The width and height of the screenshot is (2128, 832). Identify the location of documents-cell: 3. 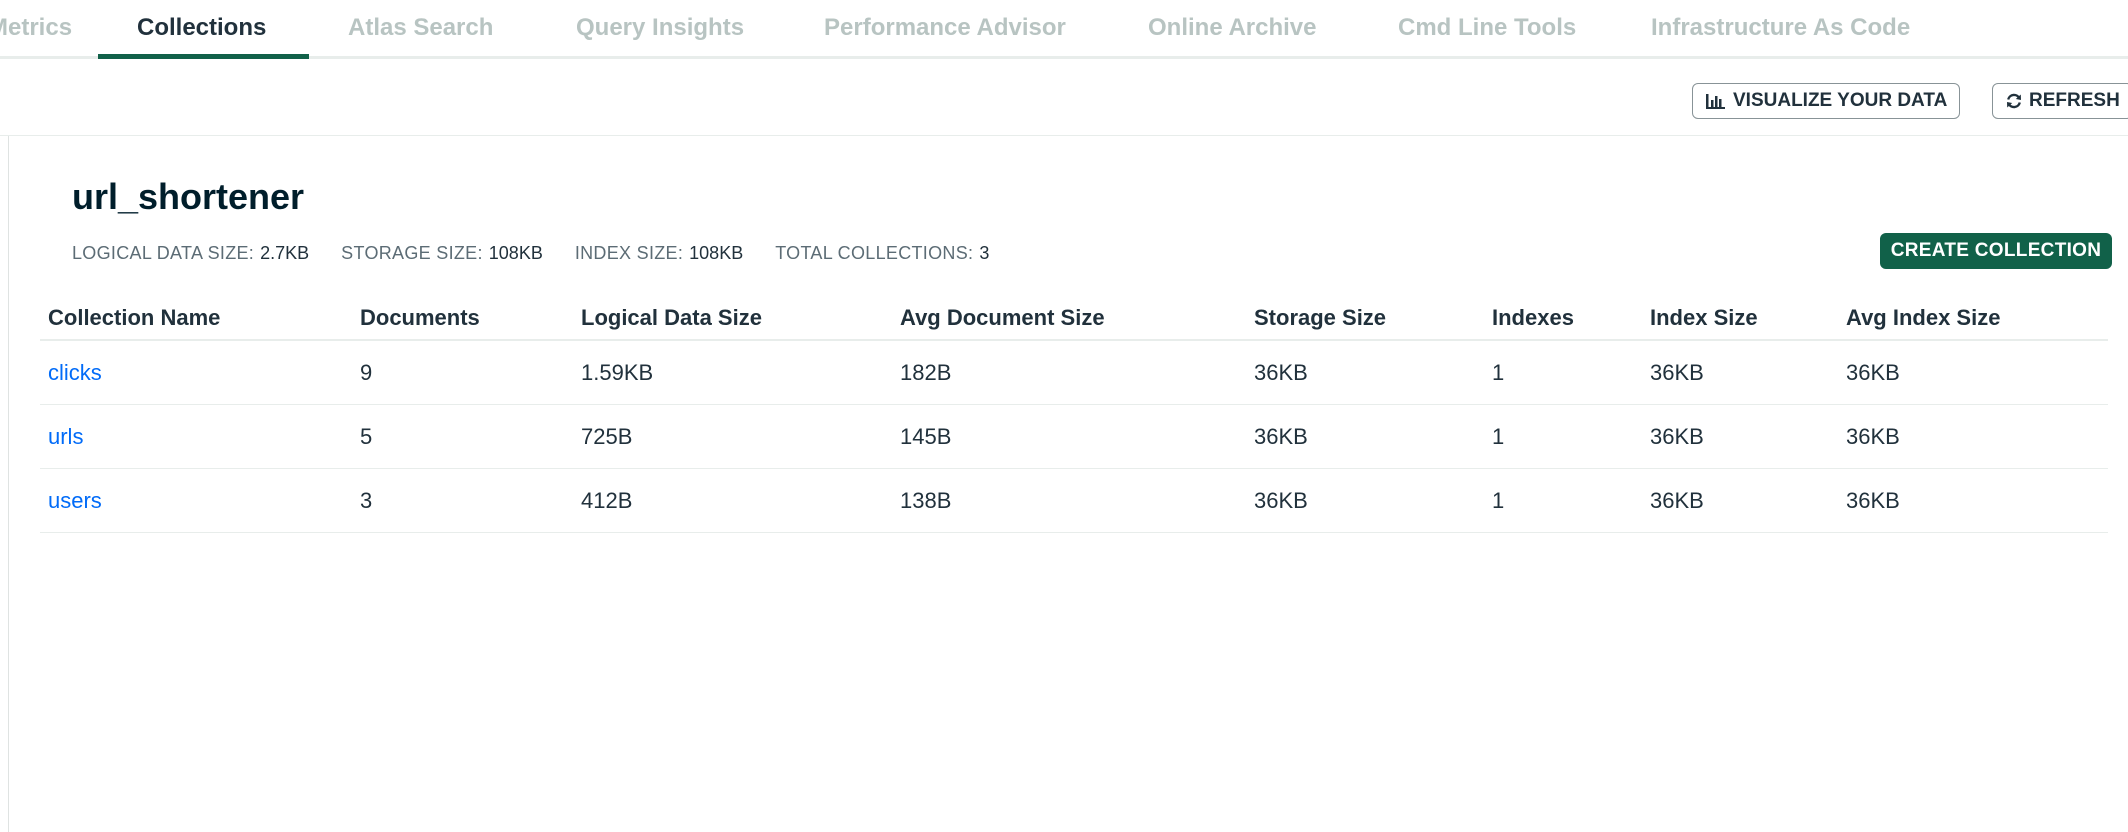
(366, 500).